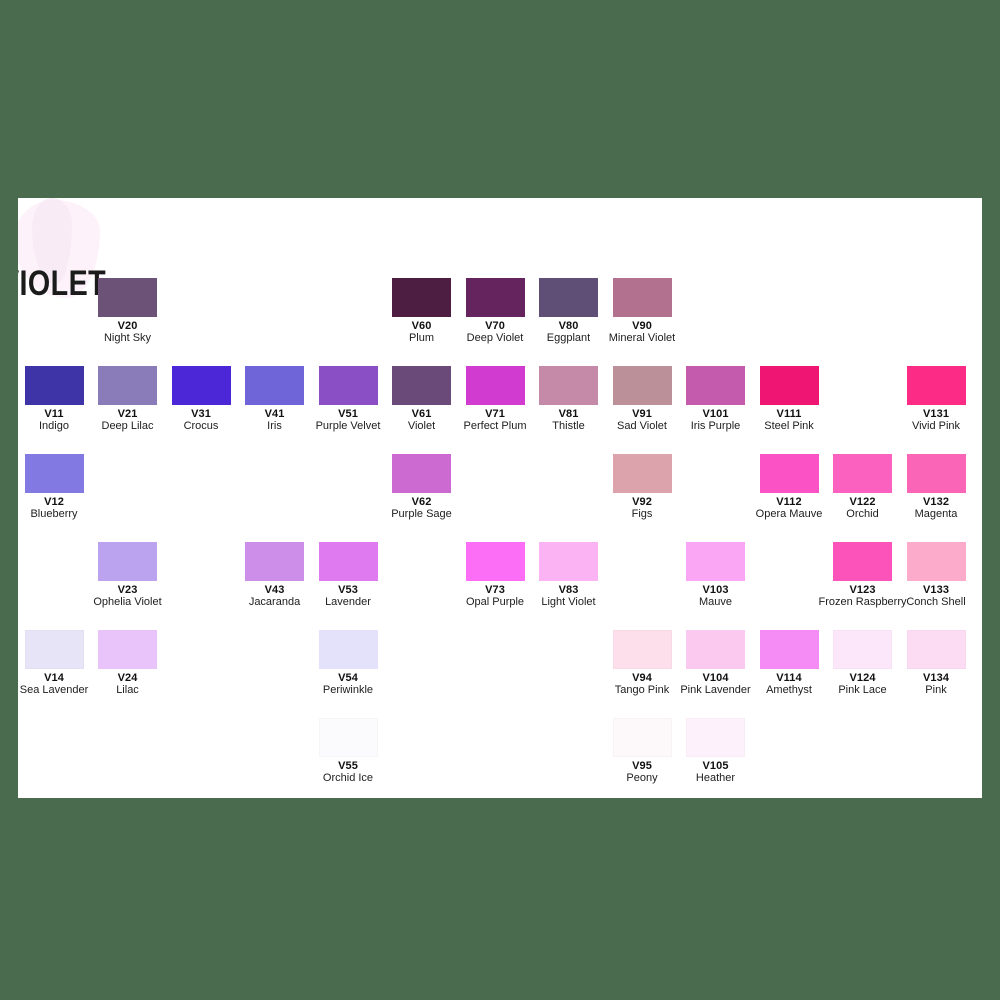  I want to click on color-swatch-v54: V54 Periwinkle, so click(348, 663).